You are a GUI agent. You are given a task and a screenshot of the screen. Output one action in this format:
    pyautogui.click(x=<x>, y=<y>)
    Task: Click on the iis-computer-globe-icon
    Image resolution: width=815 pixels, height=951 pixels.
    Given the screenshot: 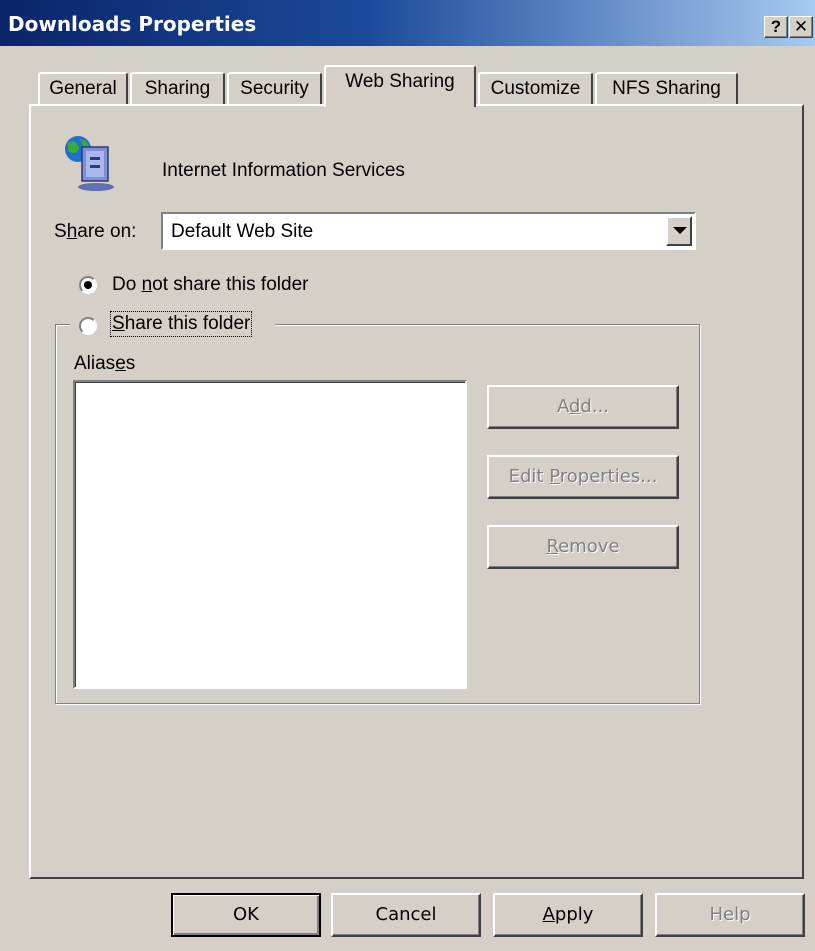 What is the action you would take?
    pyautogui.click(x=90, y=163)
    